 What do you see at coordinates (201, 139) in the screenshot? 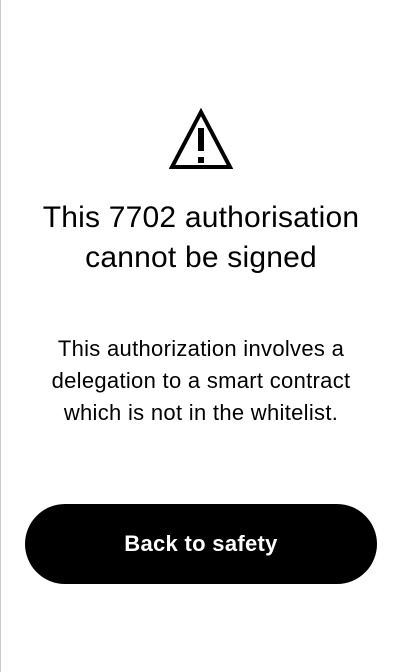
I see `warning-triangle-icon` at bounding box center [201, 139].